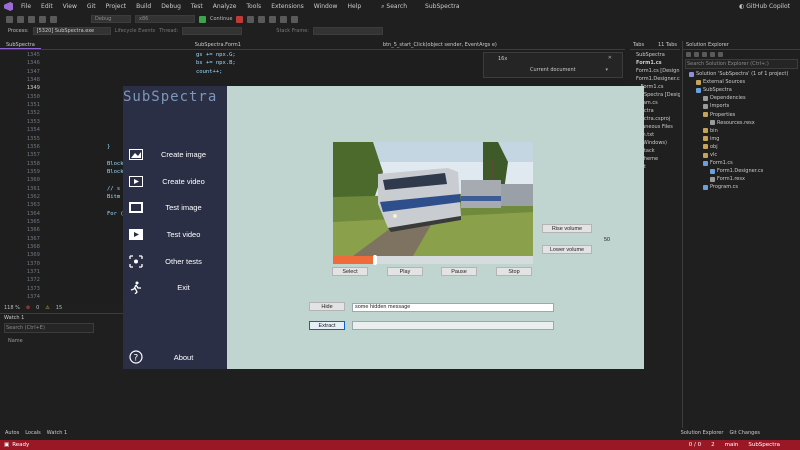 Image resolution: width=800 pixels, height=450 pixels. What do you see at coordinates (202, 19) in the screenshot?
I see `continue-icon` at bounding box center [202, 19].